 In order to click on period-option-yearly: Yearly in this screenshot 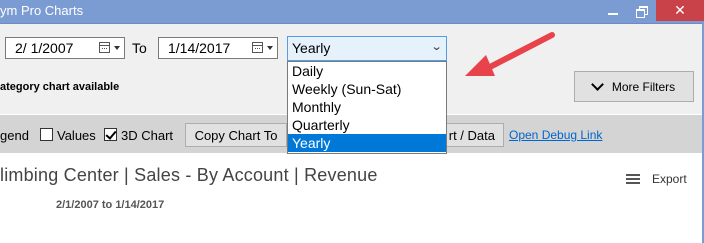, I will do `click(367, 143)`.